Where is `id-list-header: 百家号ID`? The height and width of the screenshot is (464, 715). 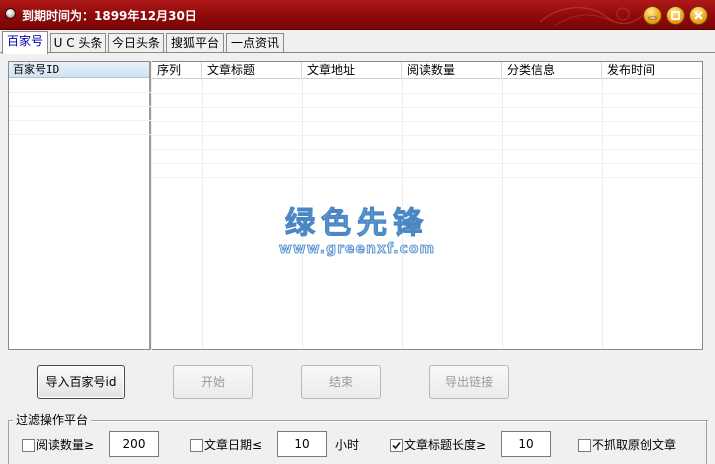
id-list-header: 百家号ID is located at coordinates (79, 70).